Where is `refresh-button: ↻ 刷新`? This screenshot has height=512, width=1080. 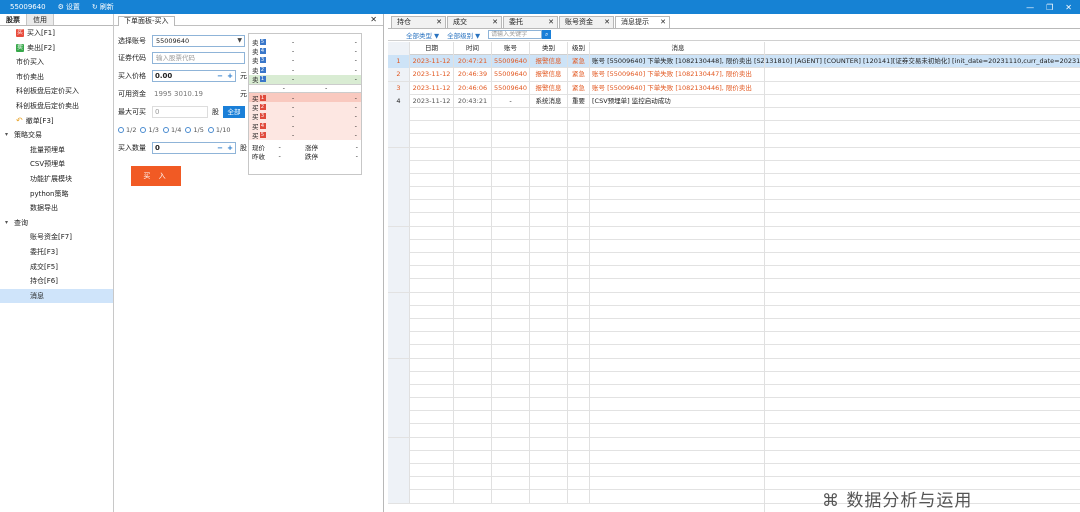
refresh-button: ↻ 刷新 is located at coordinates (103, 7).